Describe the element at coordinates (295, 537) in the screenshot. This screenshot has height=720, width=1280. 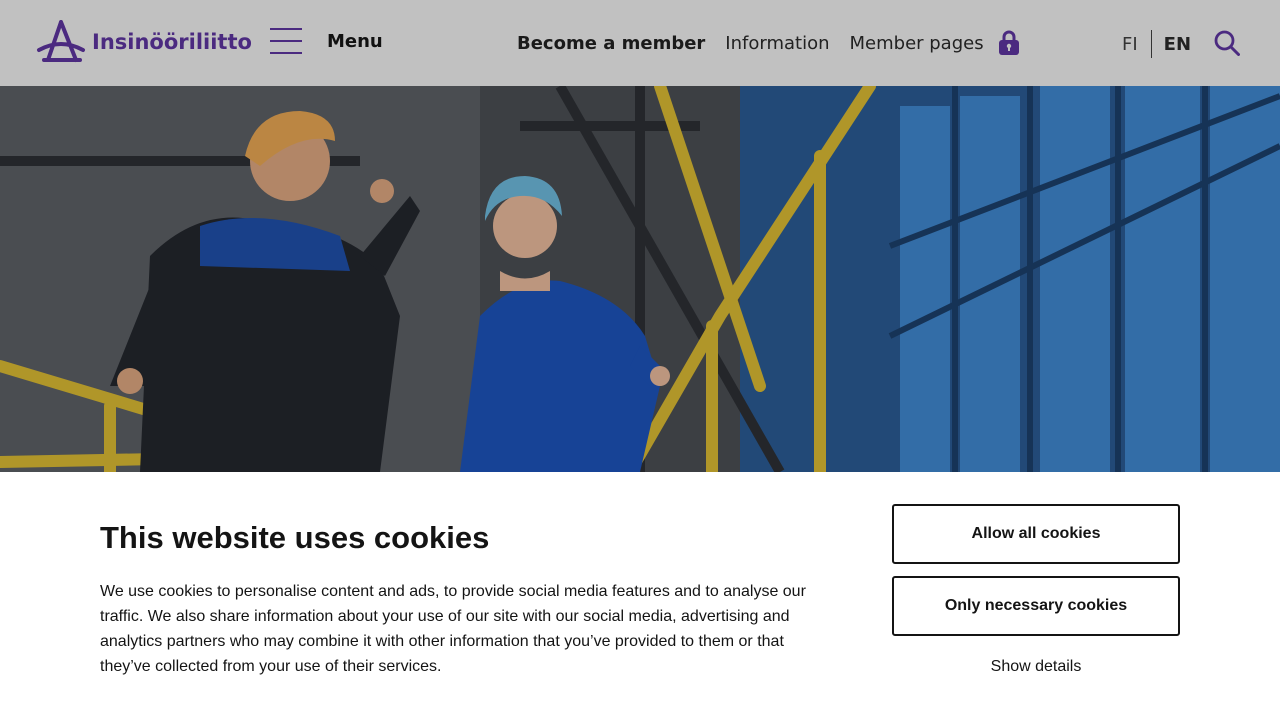
I see `cookie-title: This website uses cookies` at that location.